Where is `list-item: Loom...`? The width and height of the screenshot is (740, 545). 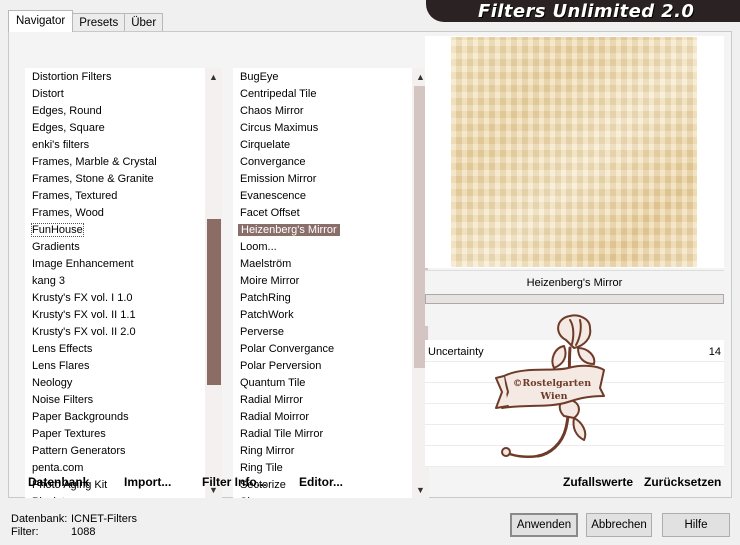 list-item: Loom... is located at coordinates (322, 247).